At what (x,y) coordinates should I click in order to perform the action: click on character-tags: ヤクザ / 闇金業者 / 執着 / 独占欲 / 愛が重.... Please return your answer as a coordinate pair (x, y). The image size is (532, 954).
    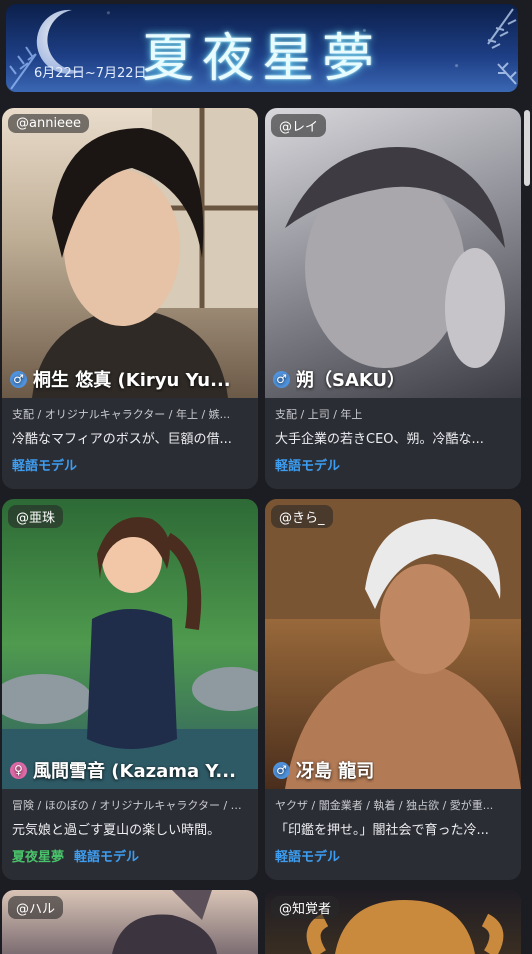
    Looking at the image, I should click on (384, 805).